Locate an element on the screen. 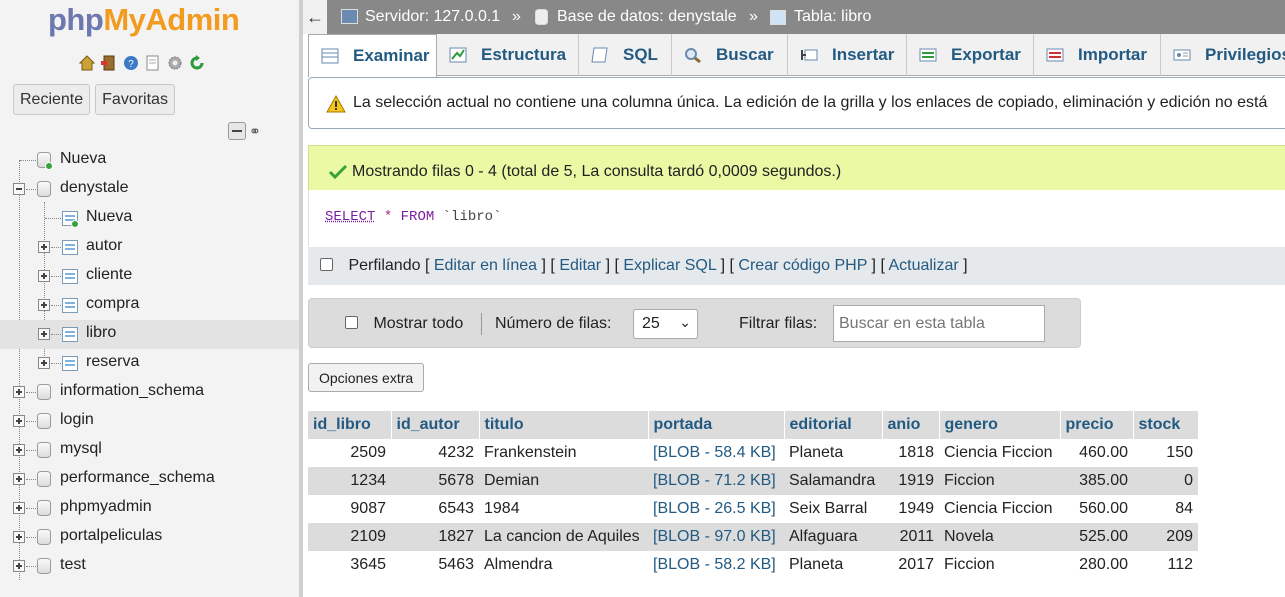 Image resolution: width=1285 pixels, height=597 pixels. help-icon: ? is located at coordinates (131, 63).